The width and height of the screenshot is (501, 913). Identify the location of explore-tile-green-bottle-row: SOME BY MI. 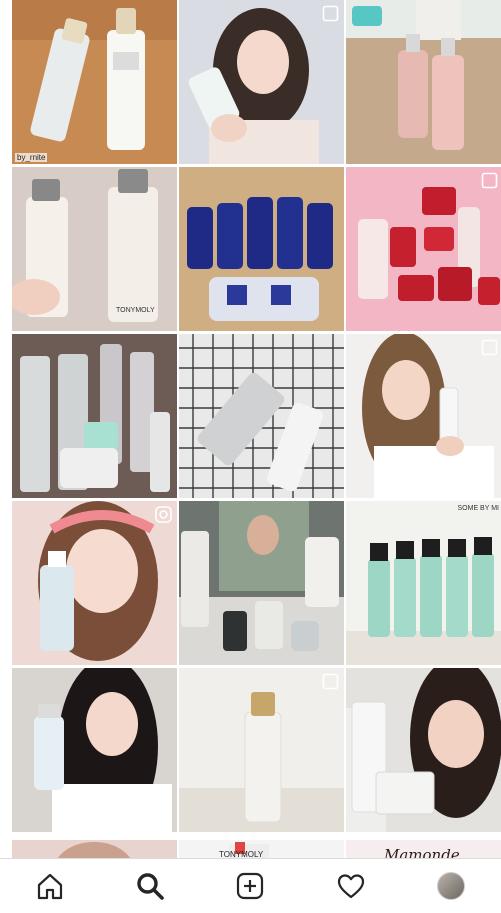
(423, 583).